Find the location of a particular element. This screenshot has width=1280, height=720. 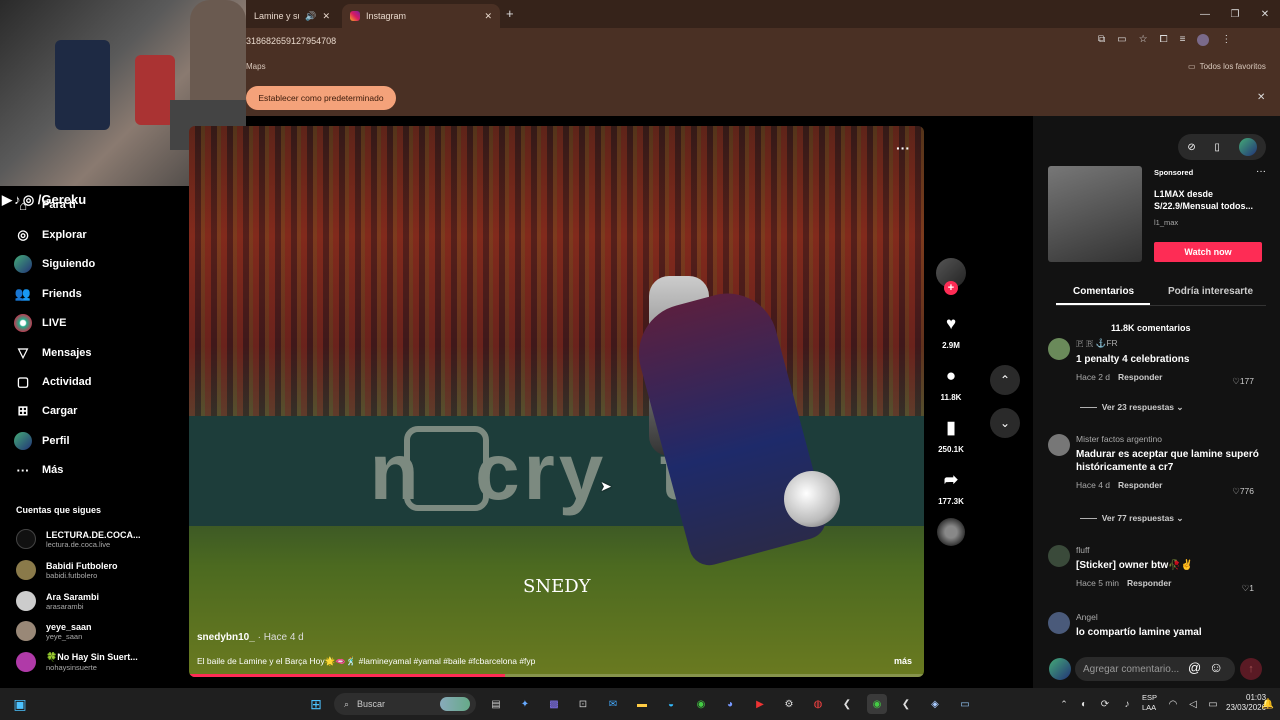

sidebar-item-mensajes: ▽ Mensajes is located at coordinates (53, 353).